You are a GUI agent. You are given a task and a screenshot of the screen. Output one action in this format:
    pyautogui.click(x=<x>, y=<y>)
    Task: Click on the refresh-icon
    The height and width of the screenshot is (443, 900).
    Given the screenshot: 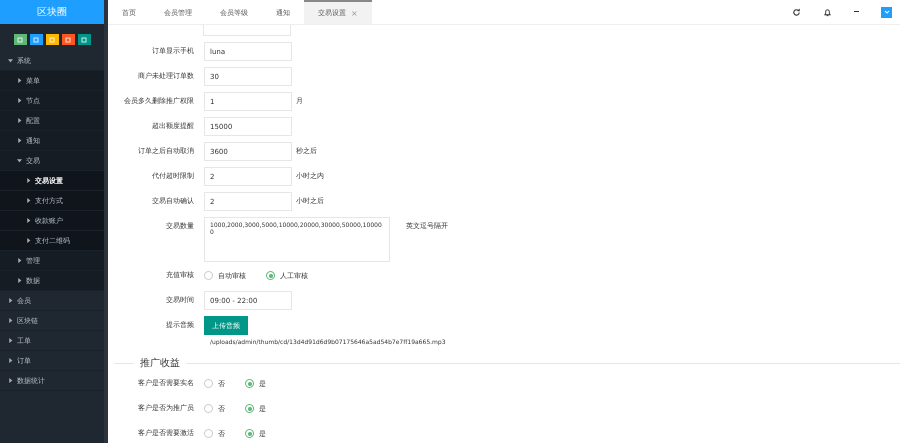 What is the action you would take?
    pyautogui.click(x=796, y=12)
    